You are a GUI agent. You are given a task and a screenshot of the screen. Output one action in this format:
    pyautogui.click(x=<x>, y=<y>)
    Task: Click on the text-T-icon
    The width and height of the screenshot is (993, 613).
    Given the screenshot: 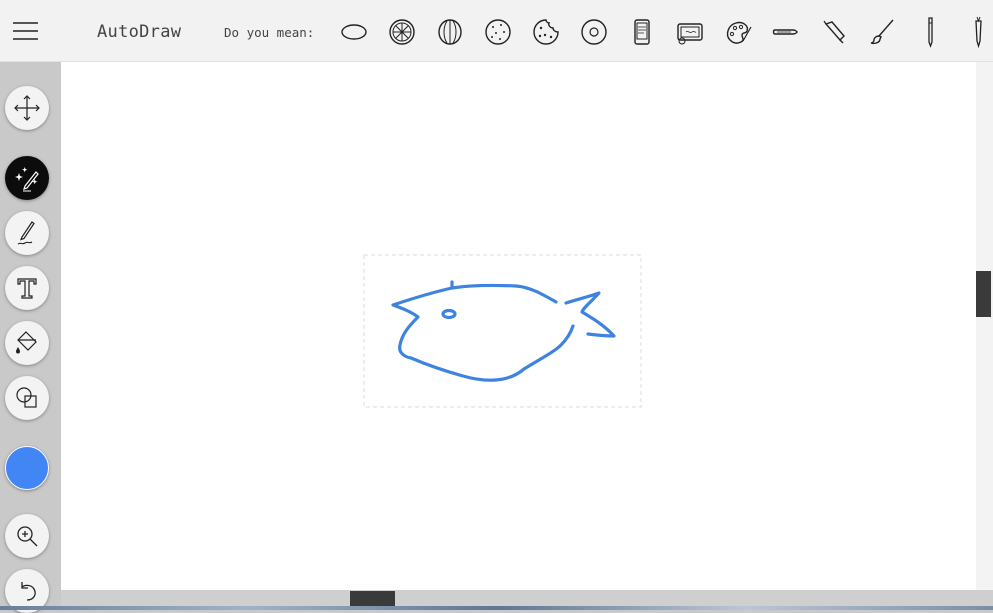 What is the action you would take?
    pyautogui.click(x=27, y=288)
    